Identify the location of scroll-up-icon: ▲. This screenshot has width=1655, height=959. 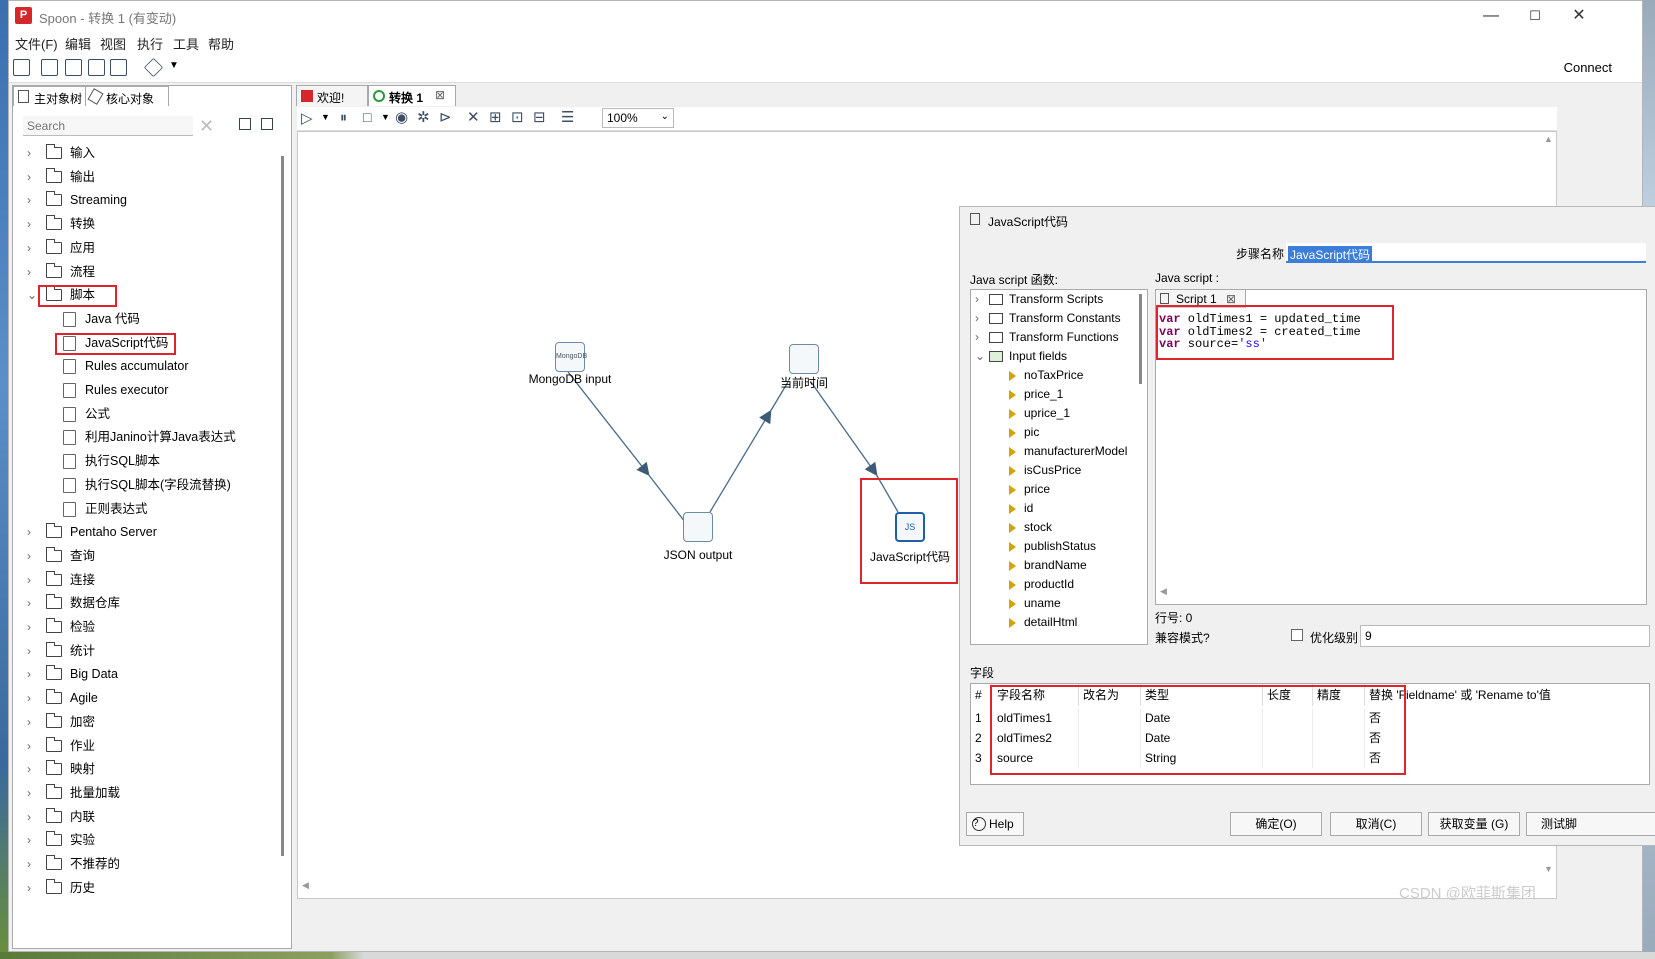
(1548, 139).